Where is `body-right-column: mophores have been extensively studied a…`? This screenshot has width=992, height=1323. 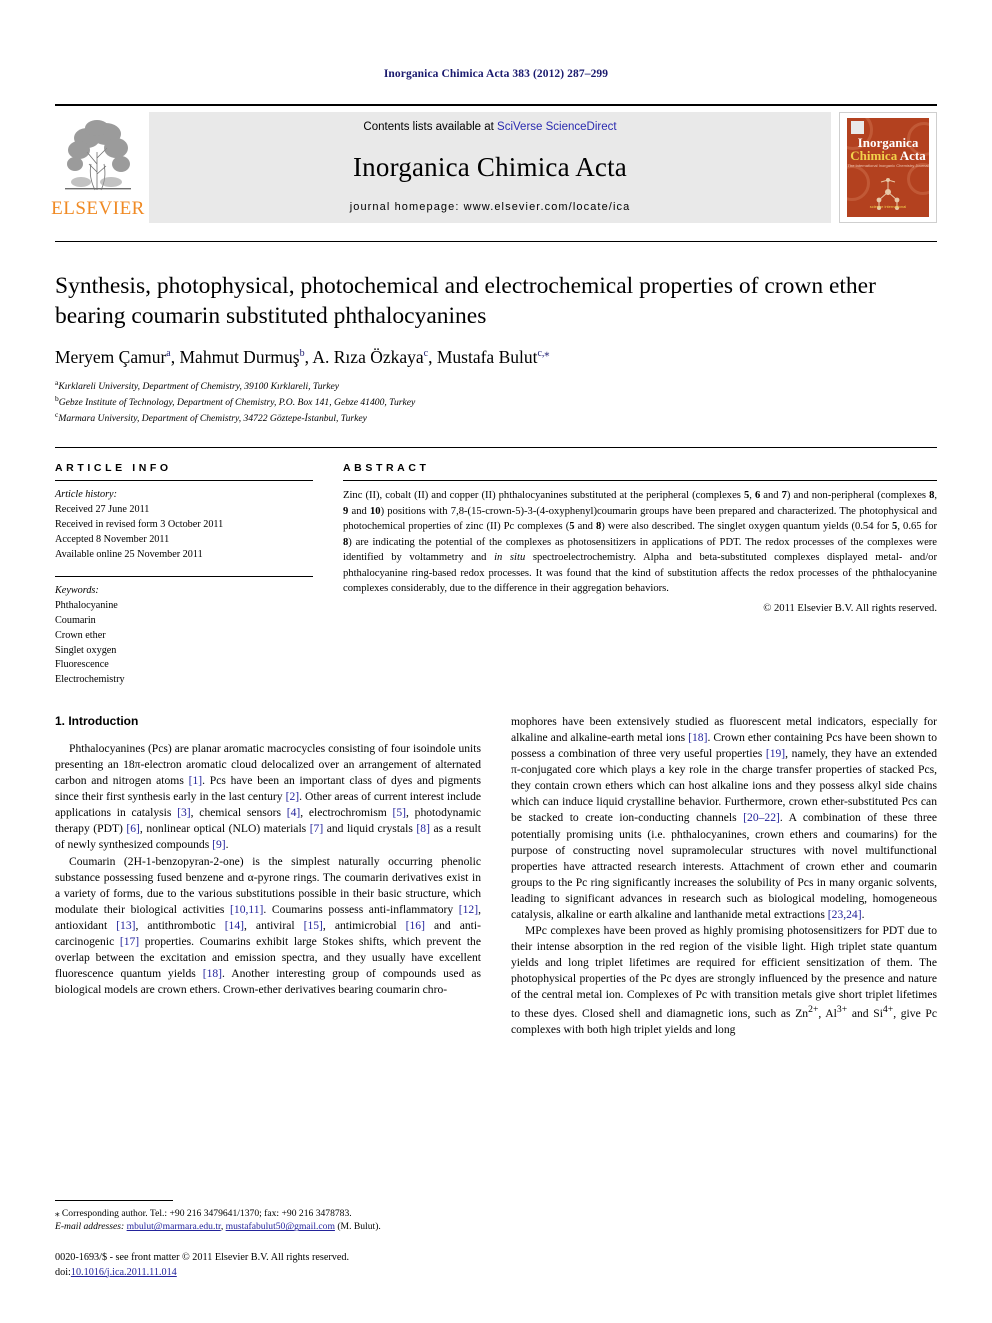 body-right-column: mophores have been extensively studied a… is located at coordinates (724, 876).